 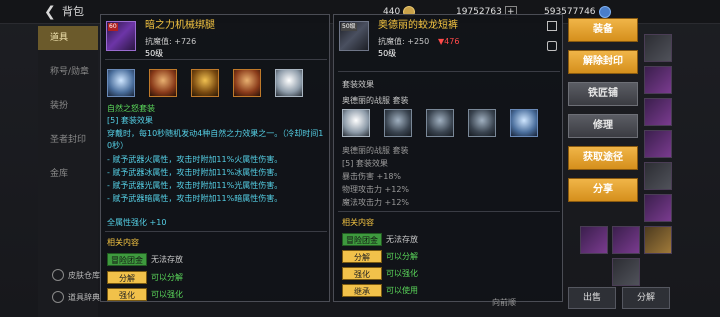 I want to click on obtain-route-button: 获取途径, so click(x=603, y=158).